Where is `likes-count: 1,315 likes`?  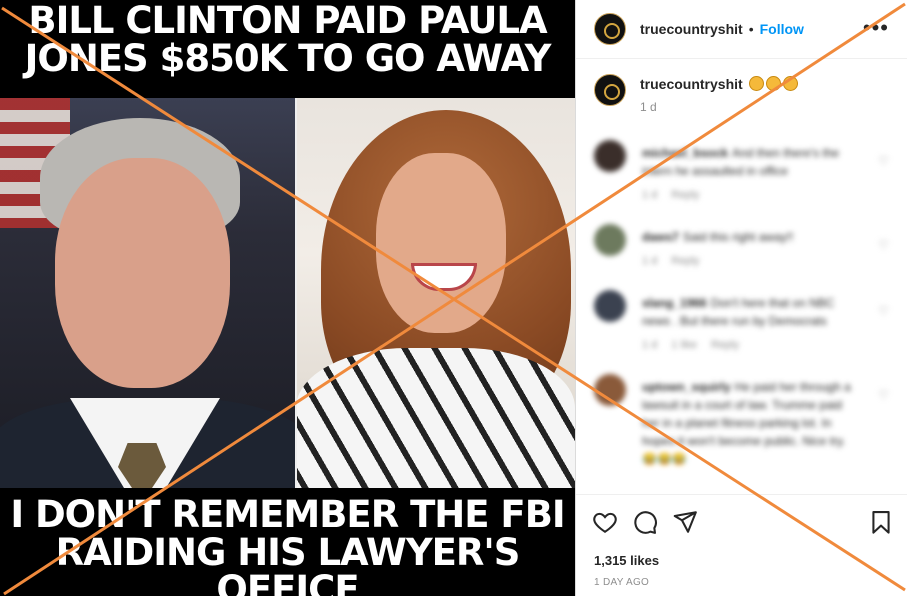 likes-count: 1,315 likes is located at coordinates (626, 560).